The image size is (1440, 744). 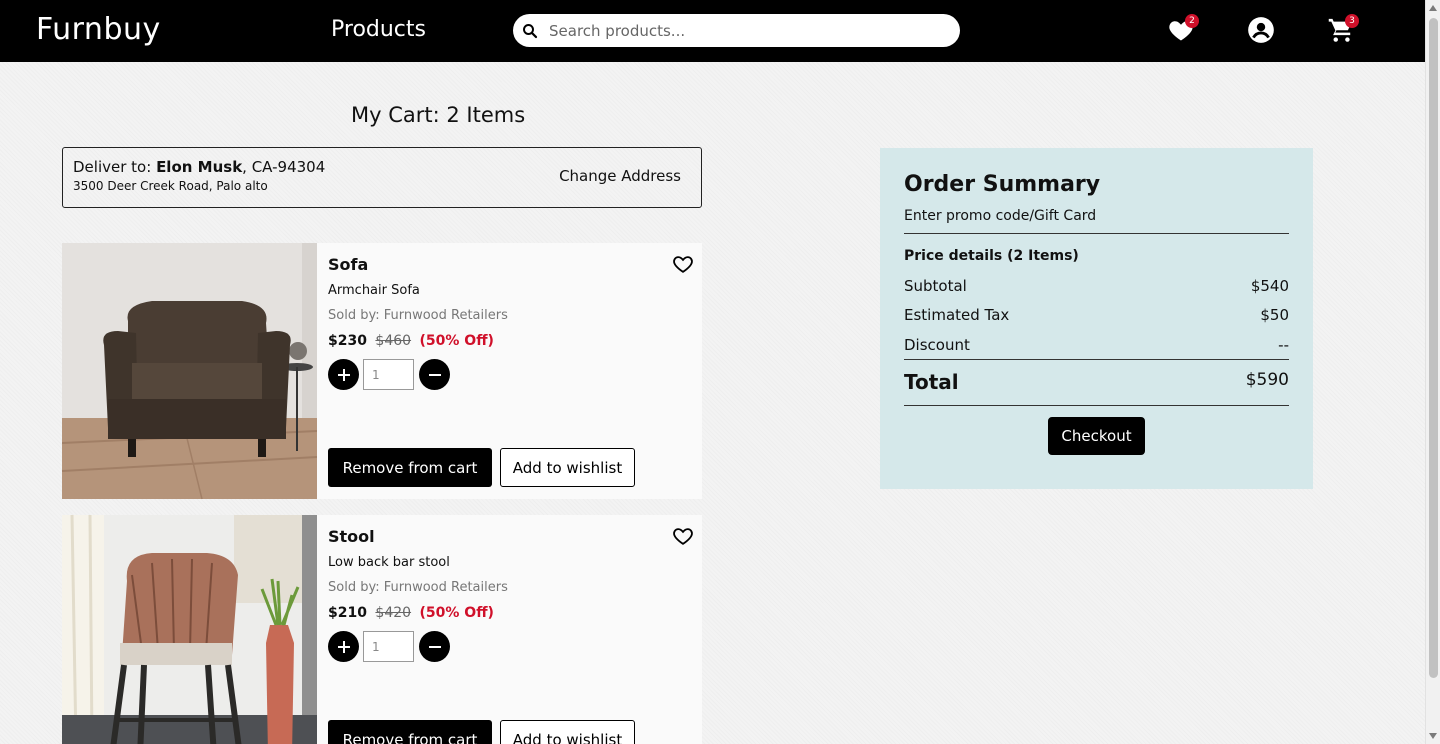 I want to click on account-button, so click(x=1262, y=31).